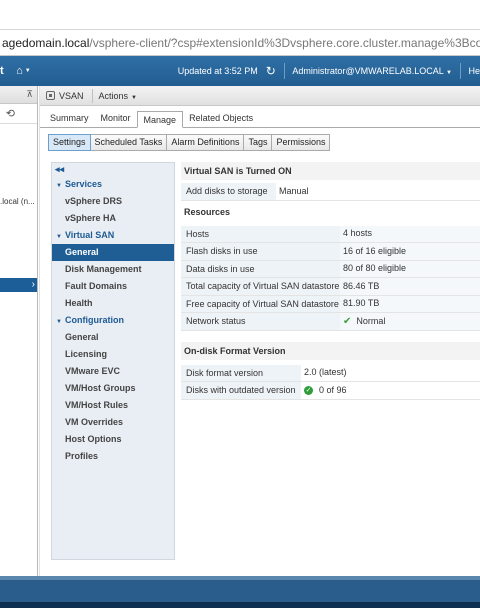 The width and height of the screenshot is (480, 608). I want to click on checkmark-icon: ✔, so click(347, 321).